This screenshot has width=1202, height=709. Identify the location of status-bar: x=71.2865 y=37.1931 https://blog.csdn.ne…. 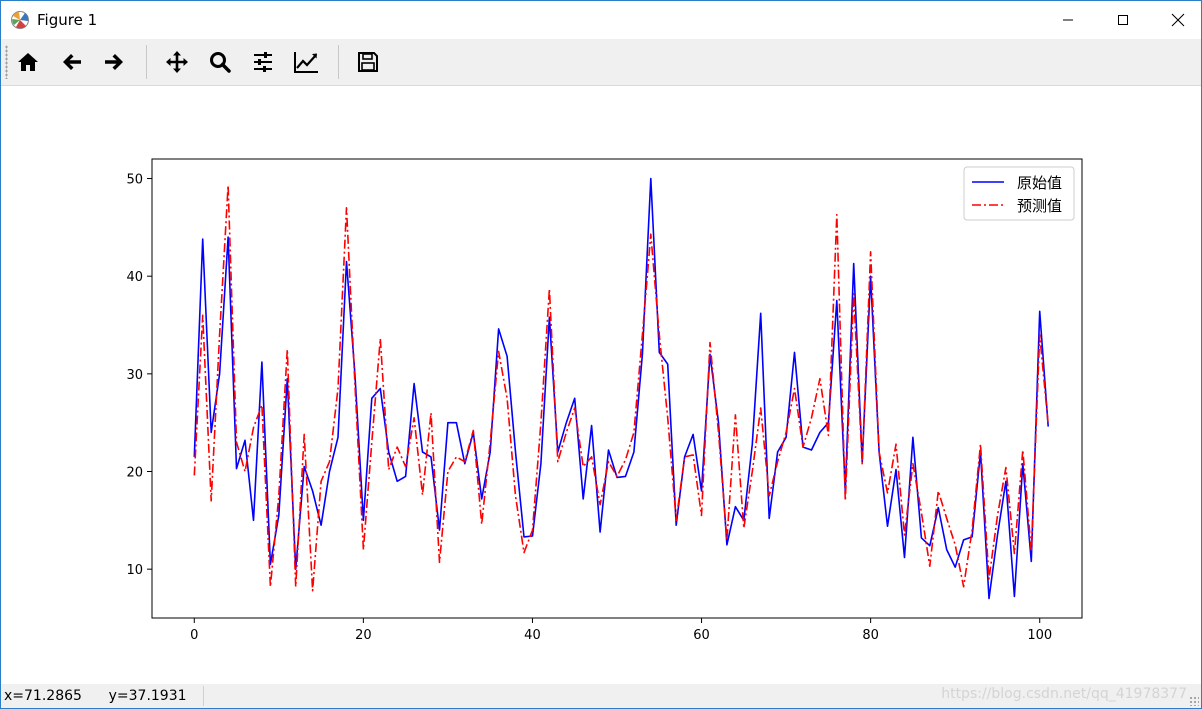
(601, 696).